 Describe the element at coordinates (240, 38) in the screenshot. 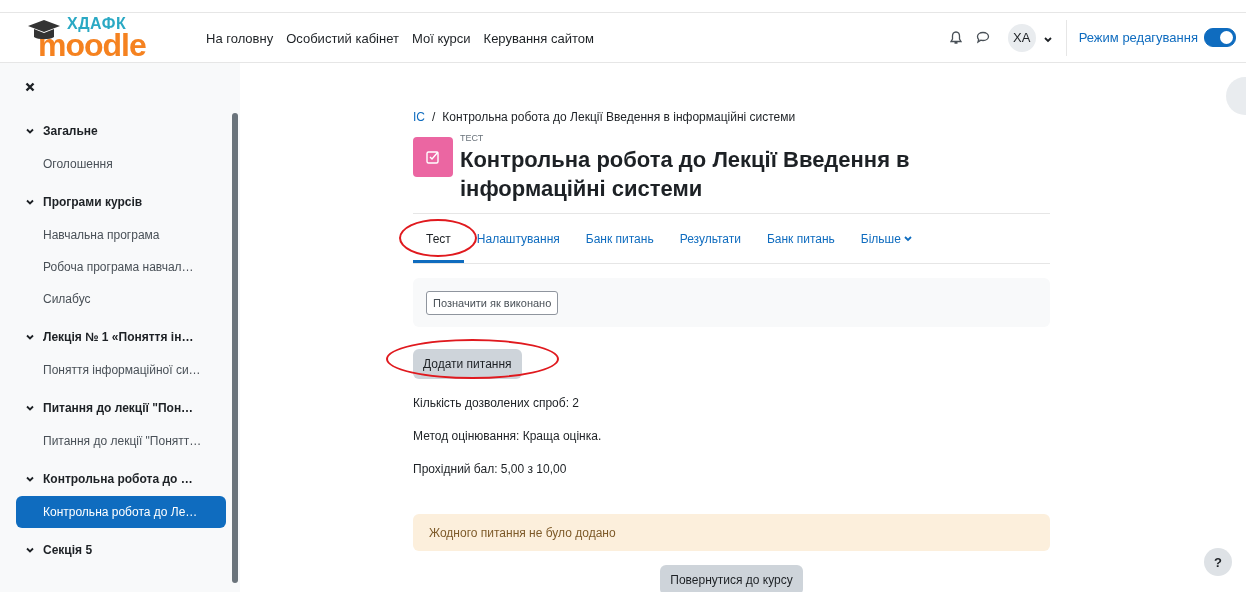

I see `nav-link: На головну` at that location.